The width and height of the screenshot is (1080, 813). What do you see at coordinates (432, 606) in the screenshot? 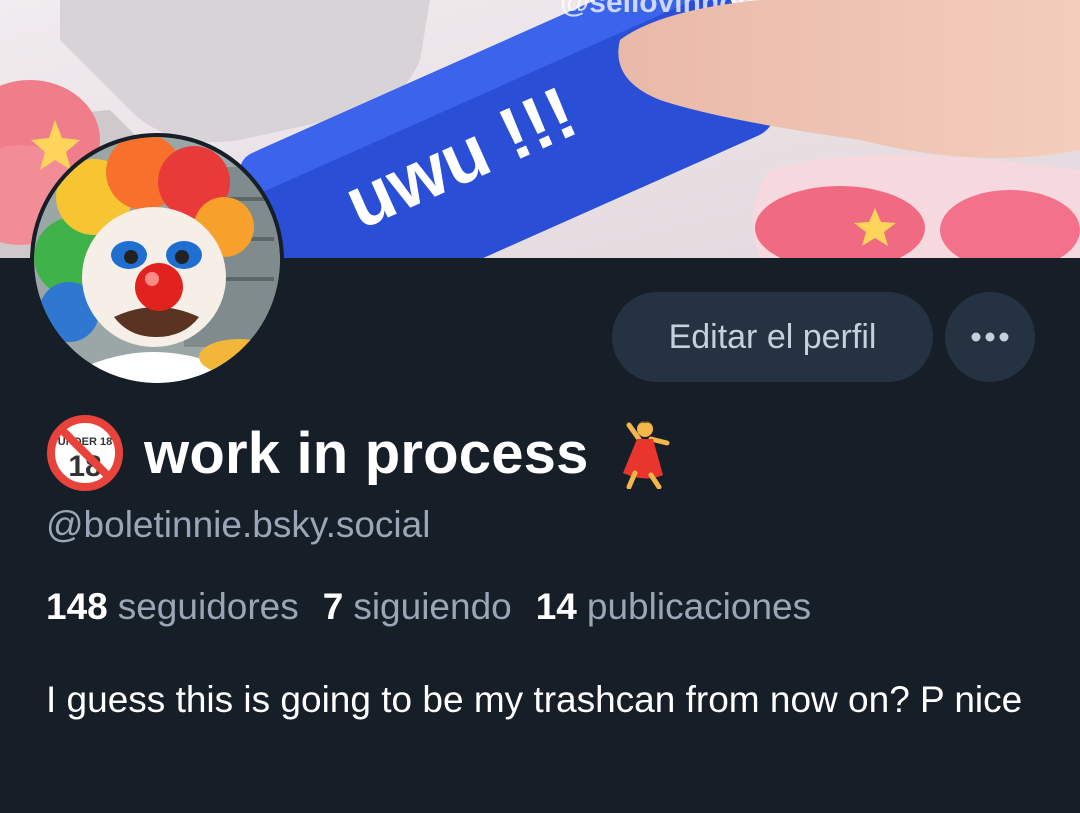
I see `following-label: siguiendo` at bounding box center [432, 606].